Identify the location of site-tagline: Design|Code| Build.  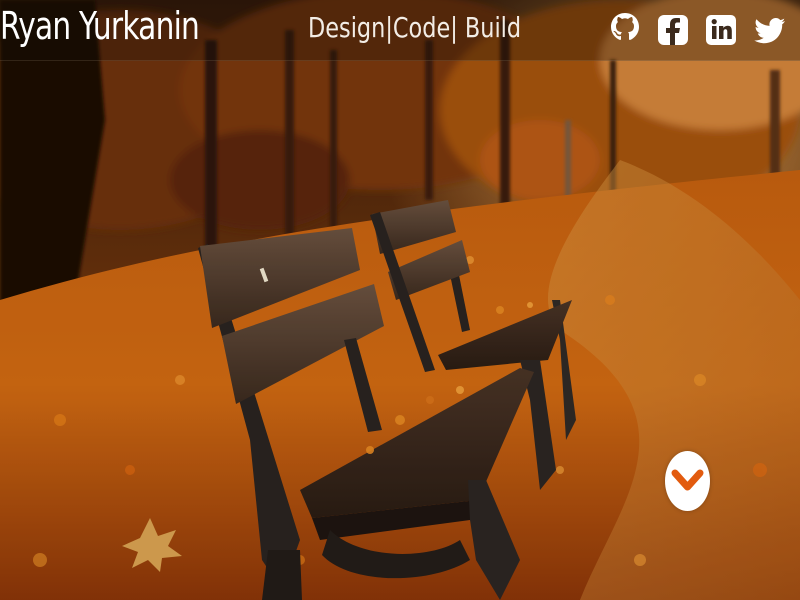
(415, 27).